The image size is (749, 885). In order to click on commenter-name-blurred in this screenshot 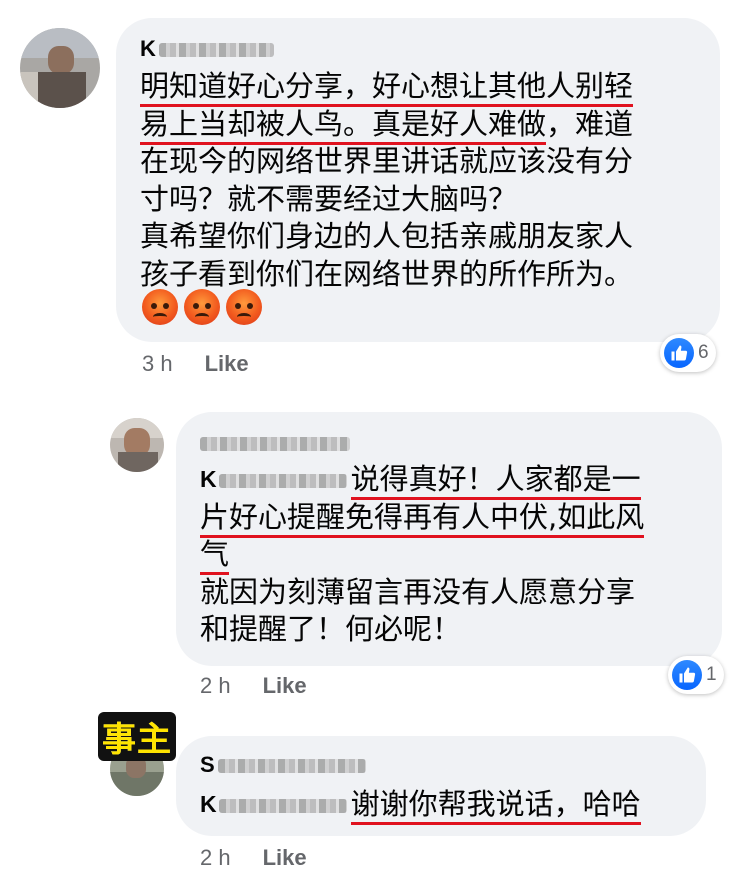, I will do `click(275, 443)`.